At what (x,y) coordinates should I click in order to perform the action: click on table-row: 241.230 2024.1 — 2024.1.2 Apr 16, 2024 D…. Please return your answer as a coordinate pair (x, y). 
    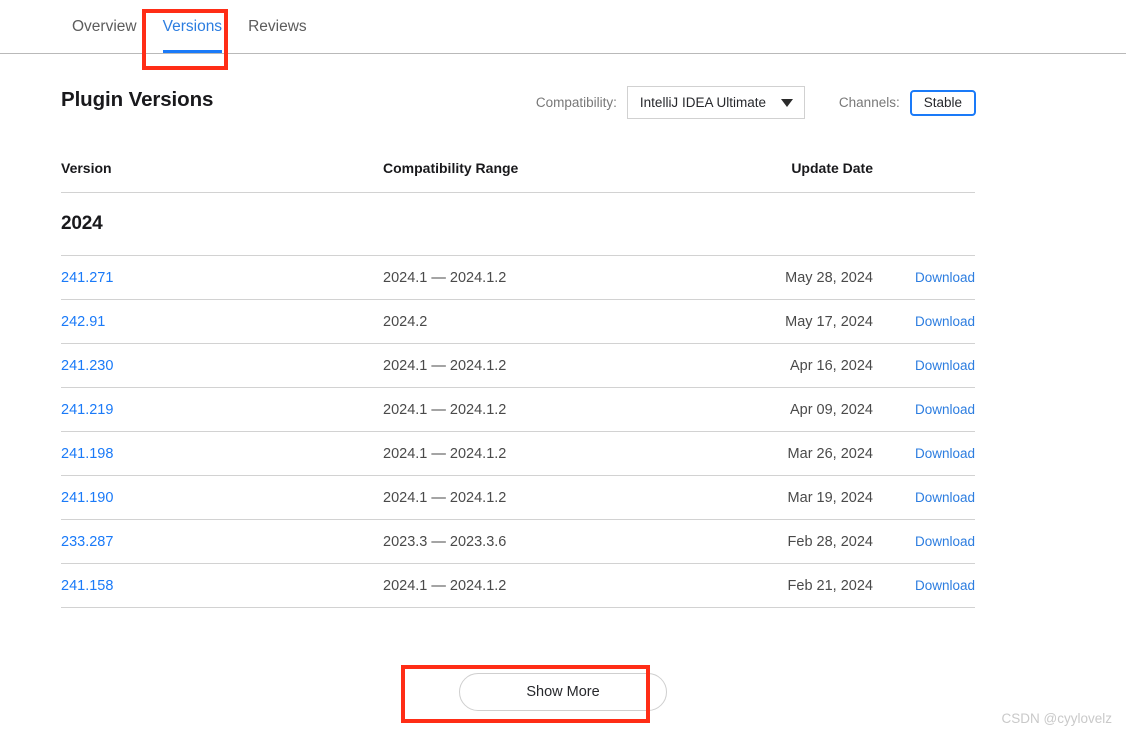
    Looking at the image, I should click on (518, 366).